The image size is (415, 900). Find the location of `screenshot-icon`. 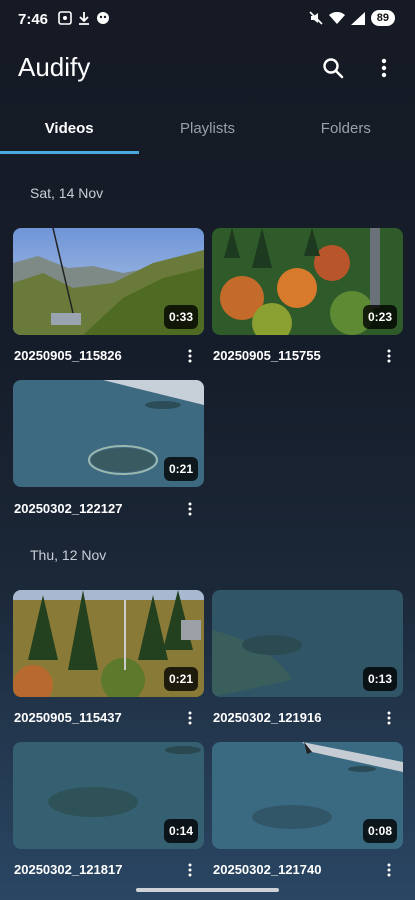

screenshot-icon is located at coordinates (65, 18).